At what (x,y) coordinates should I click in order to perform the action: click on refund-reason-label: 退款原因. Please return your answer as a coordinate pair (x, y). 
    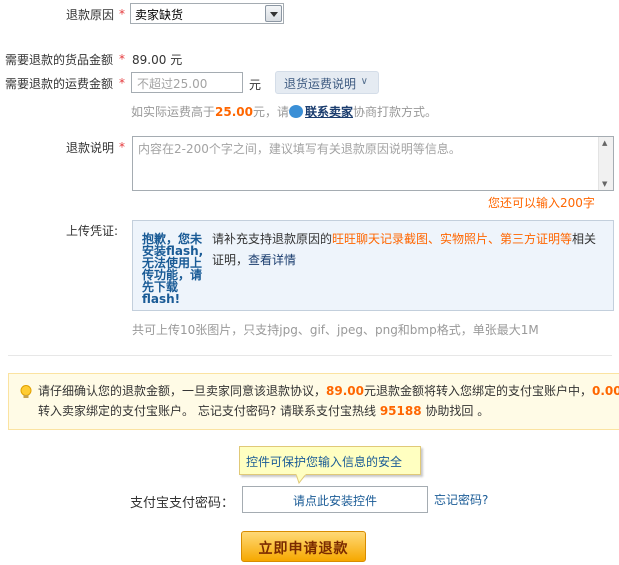
    Looking at the image, I should click on (90, 15).